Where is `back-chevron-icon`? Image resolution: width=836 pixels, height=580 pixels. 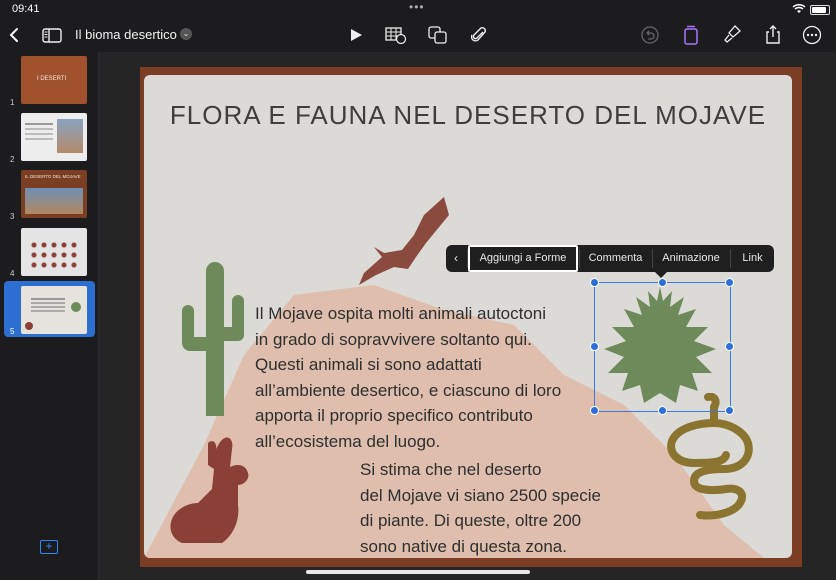
back-chevron-icon is located at coordinates (14, 35).